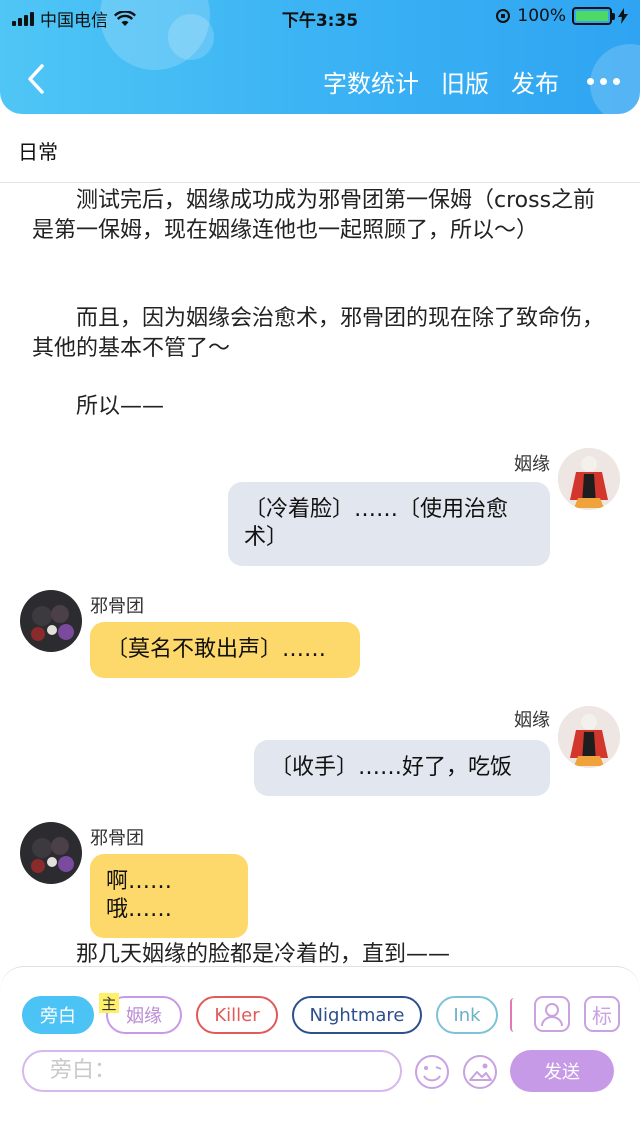  Describe the element at coordinates (37, 79) in the screenshot. I see `back-arrow-icon` at that location.